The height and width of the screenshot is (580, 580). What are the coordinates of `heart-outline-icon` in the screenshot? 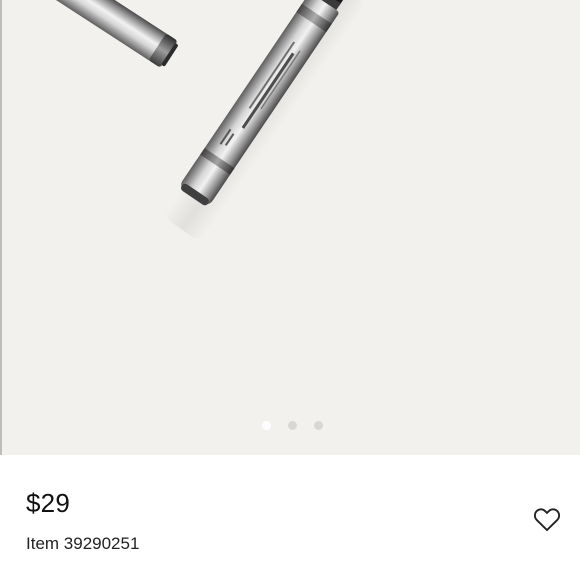 It's located at (547, 520).